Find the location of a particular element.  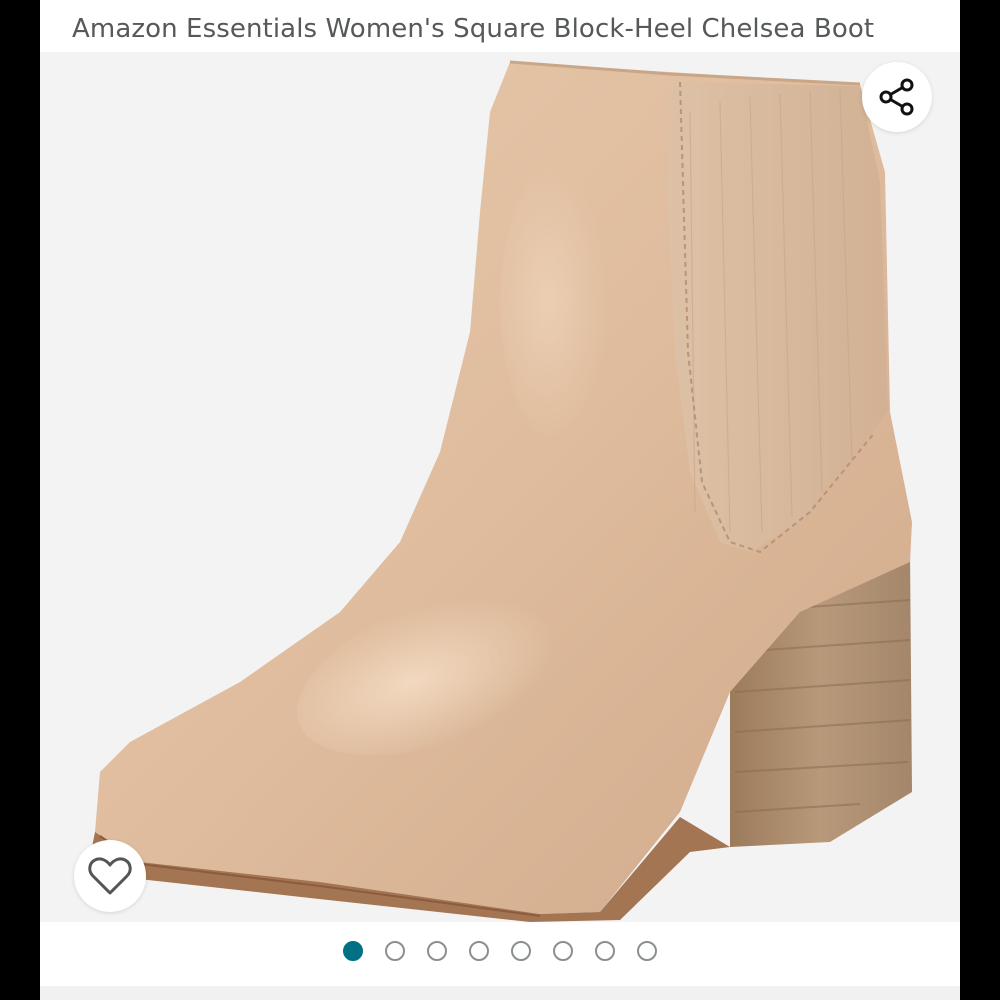

image-pagination is located at coordinates (500, 951).